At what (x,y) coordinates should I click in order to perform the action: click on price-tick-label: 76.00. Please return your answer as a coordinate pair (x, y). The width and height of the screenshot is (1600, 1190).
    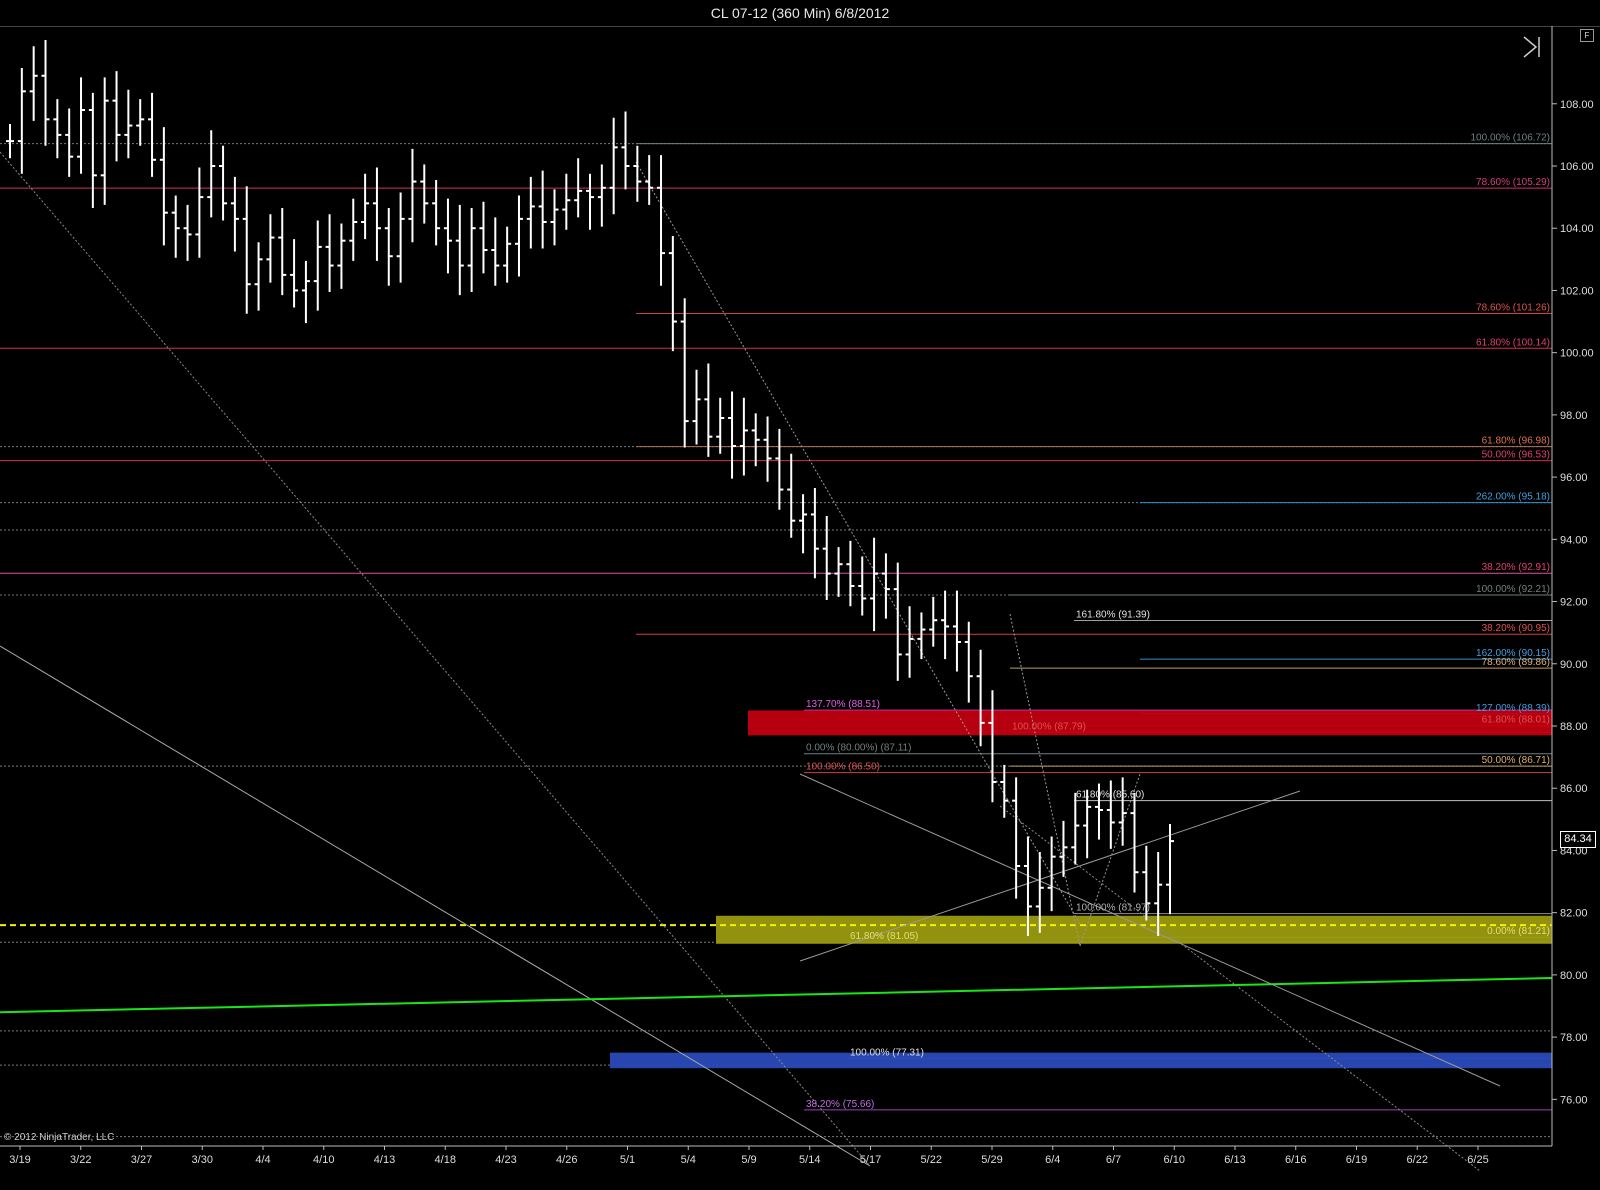
    Looking at the image, I should click on (1574, 1100).